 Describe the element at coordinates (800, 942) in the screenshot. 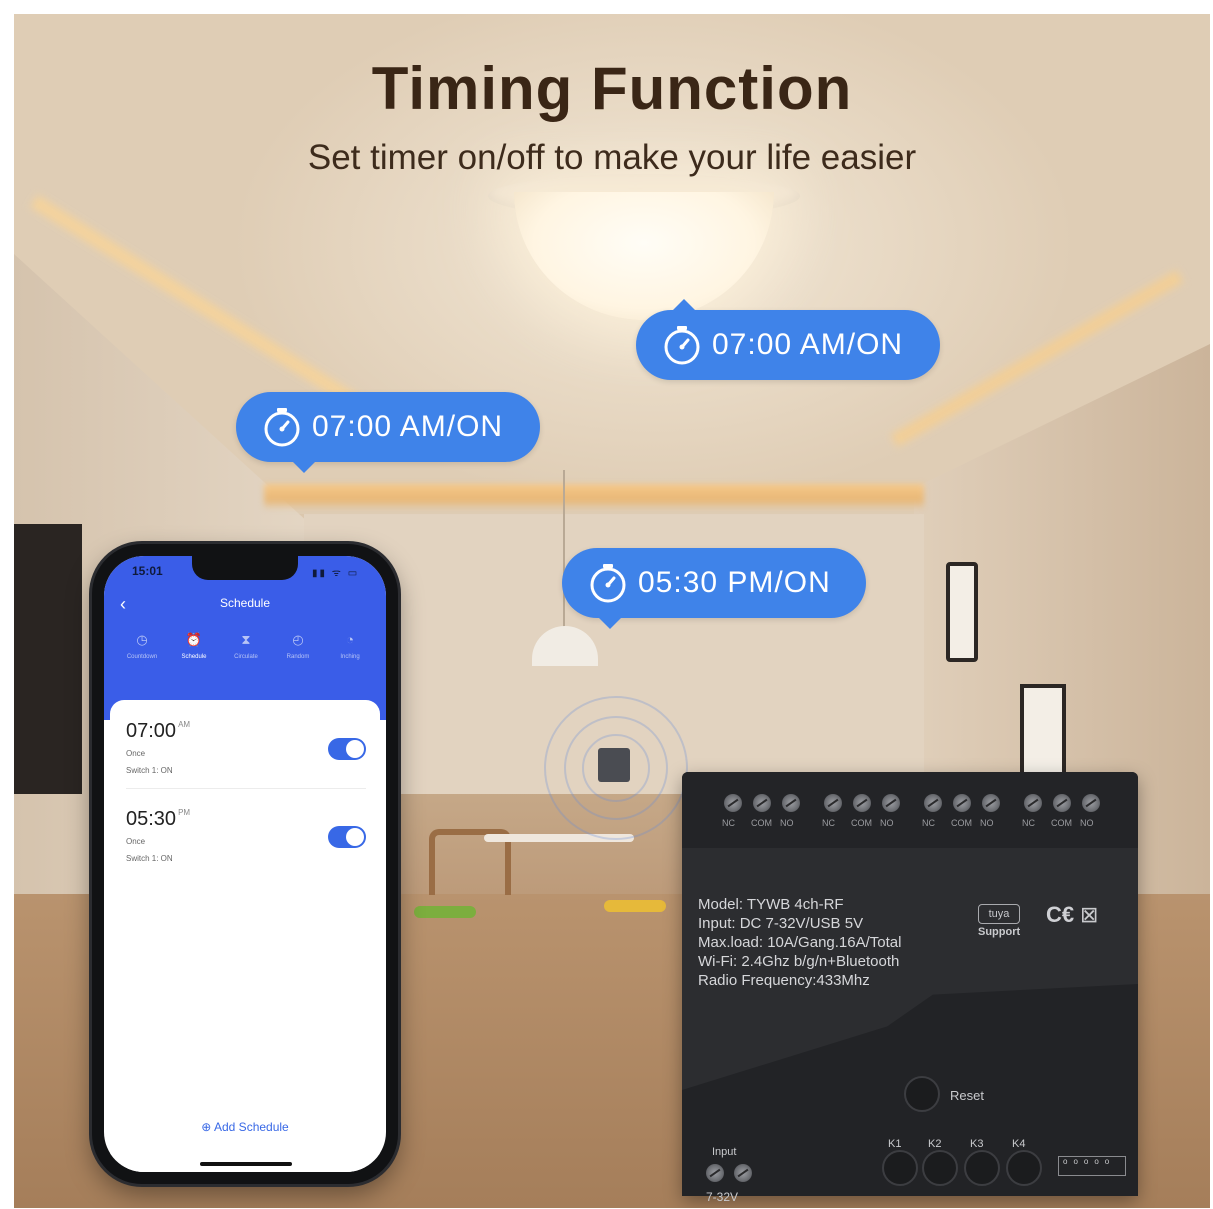

I see `spec-max-load: Max.load: 10A/Gang.16A/Total` at that location.